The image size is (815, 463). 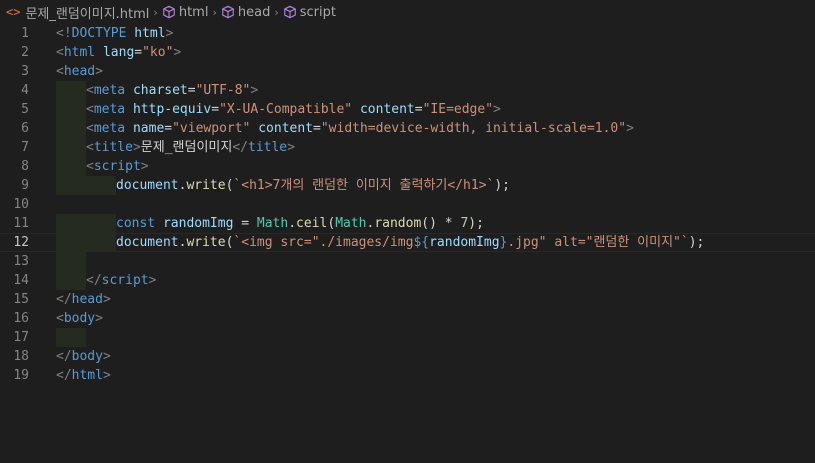 What do you see at coordinates (407, 375) in the screenshot?
I see `code-line: 19 </html>` at bounding box center [407, 375].